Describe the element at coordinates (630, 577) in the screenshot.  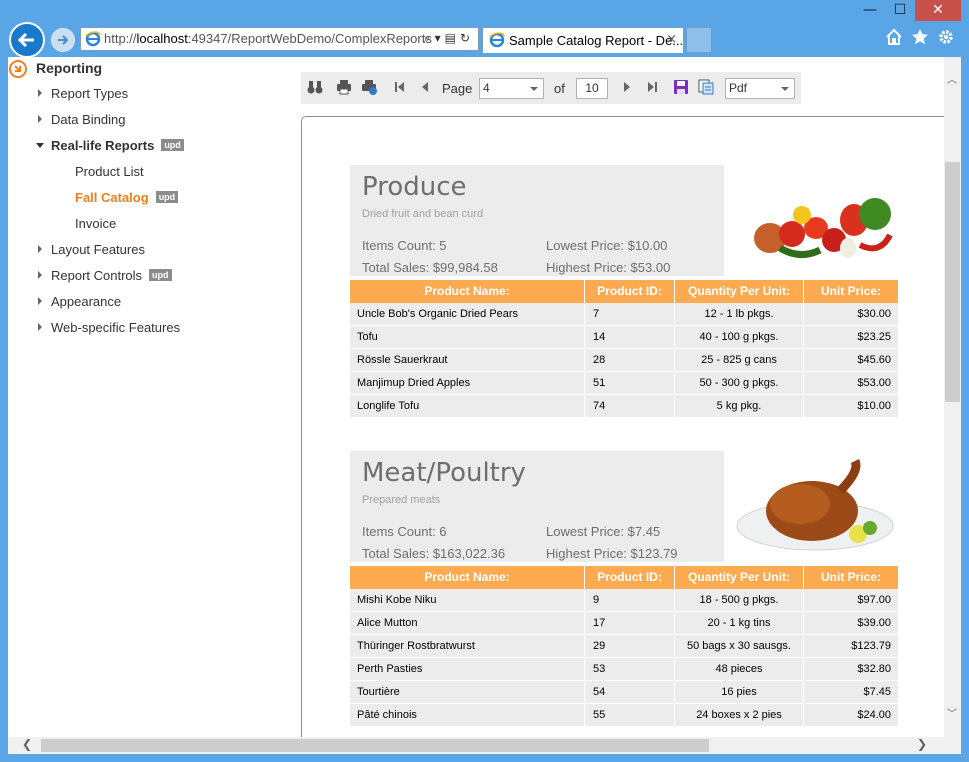
I see `column-header: Product ID:` at that location.